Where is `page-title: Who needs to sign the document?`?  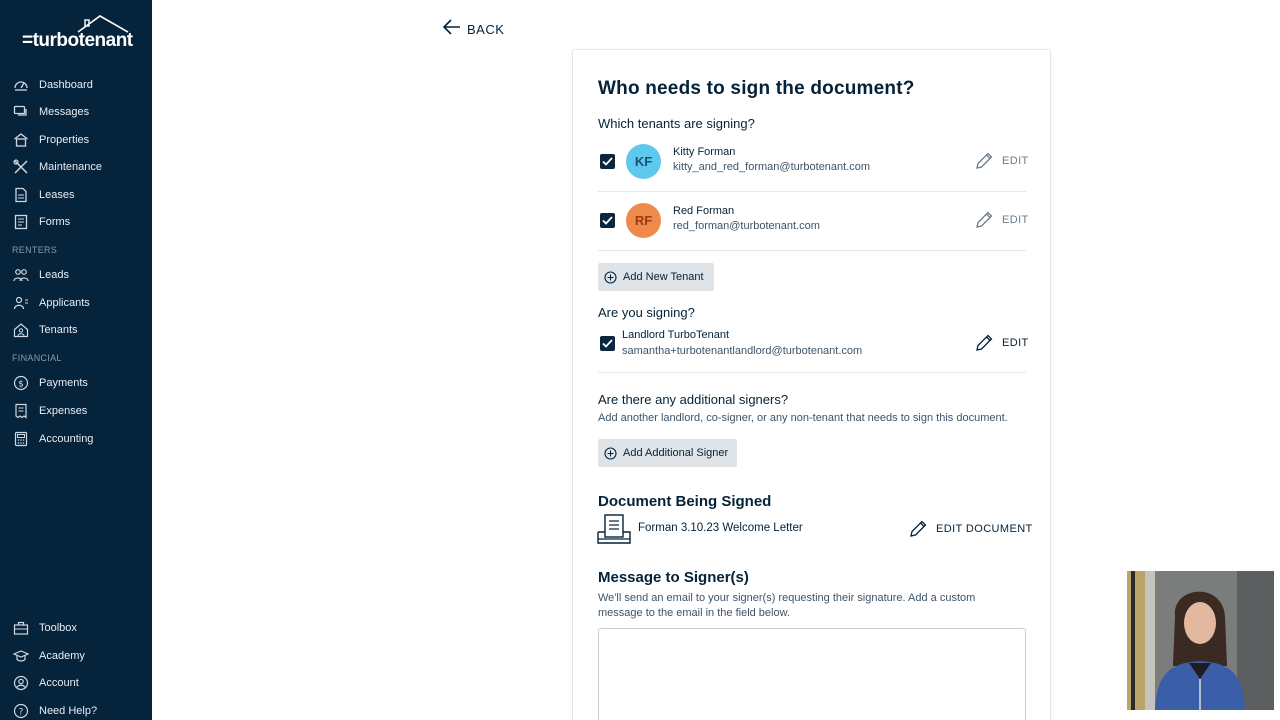
page-title: Who needs to sign the document? is located at coordinates (756, 88).